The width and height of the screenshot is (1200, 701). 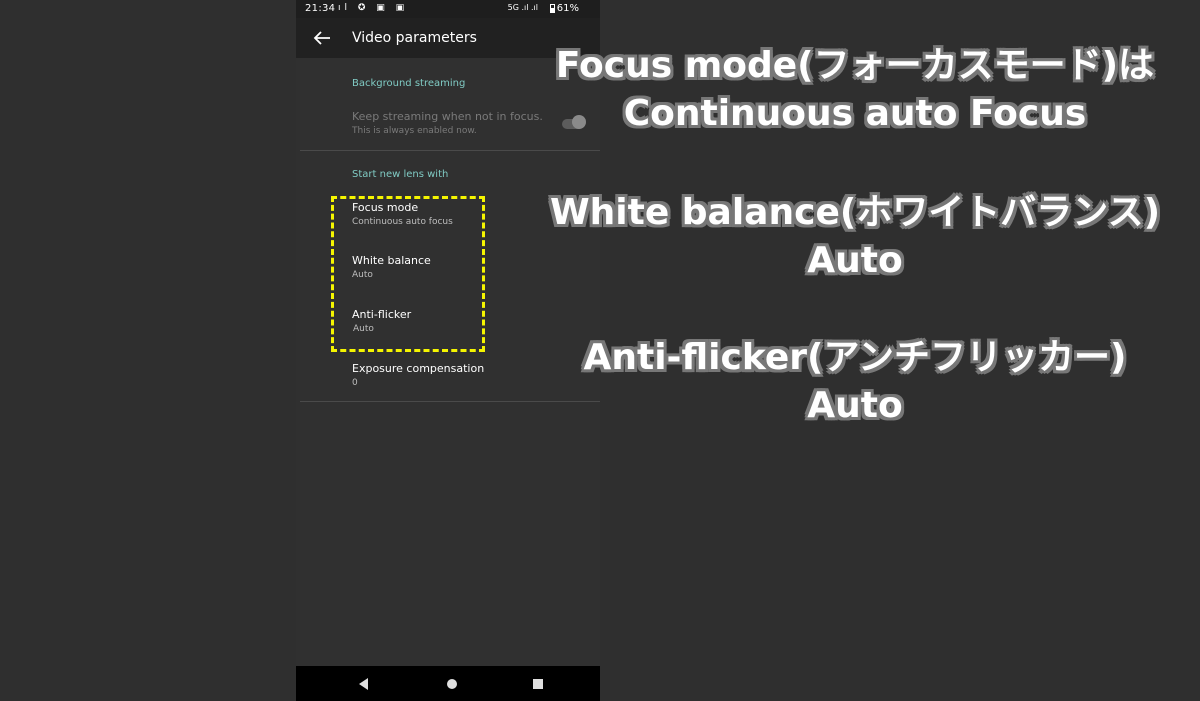 What do you see at coordinates (552, 8) in the screenshot?
I see `battery-icon` at bounding box center [552, 8].